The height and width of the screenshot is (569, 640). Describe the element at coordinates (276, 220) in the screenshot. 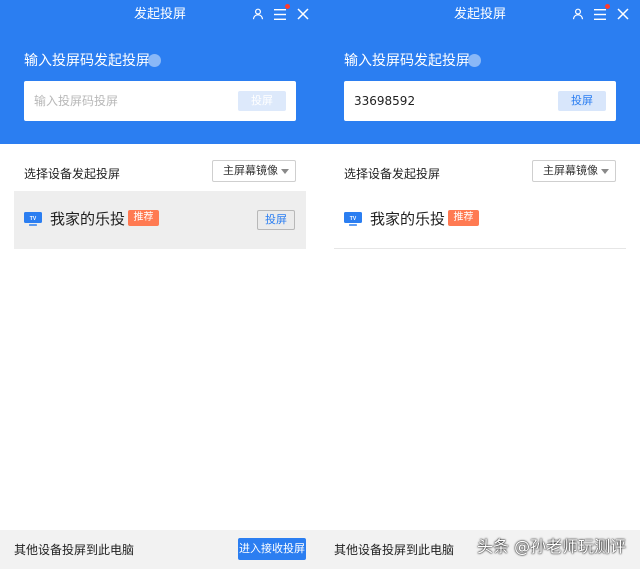

I see `cast-device-button: 投屏` at that location.